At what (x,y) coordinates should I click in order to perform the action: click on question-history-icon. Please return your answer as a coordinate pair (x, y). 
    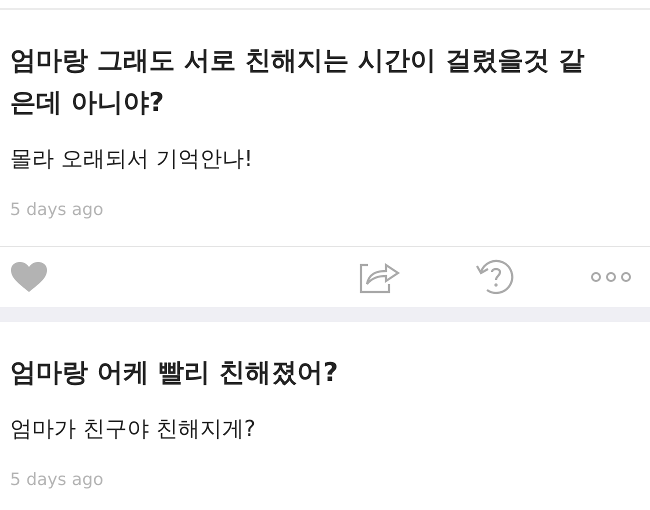
    Looking at the image, I should click on (495, 277).